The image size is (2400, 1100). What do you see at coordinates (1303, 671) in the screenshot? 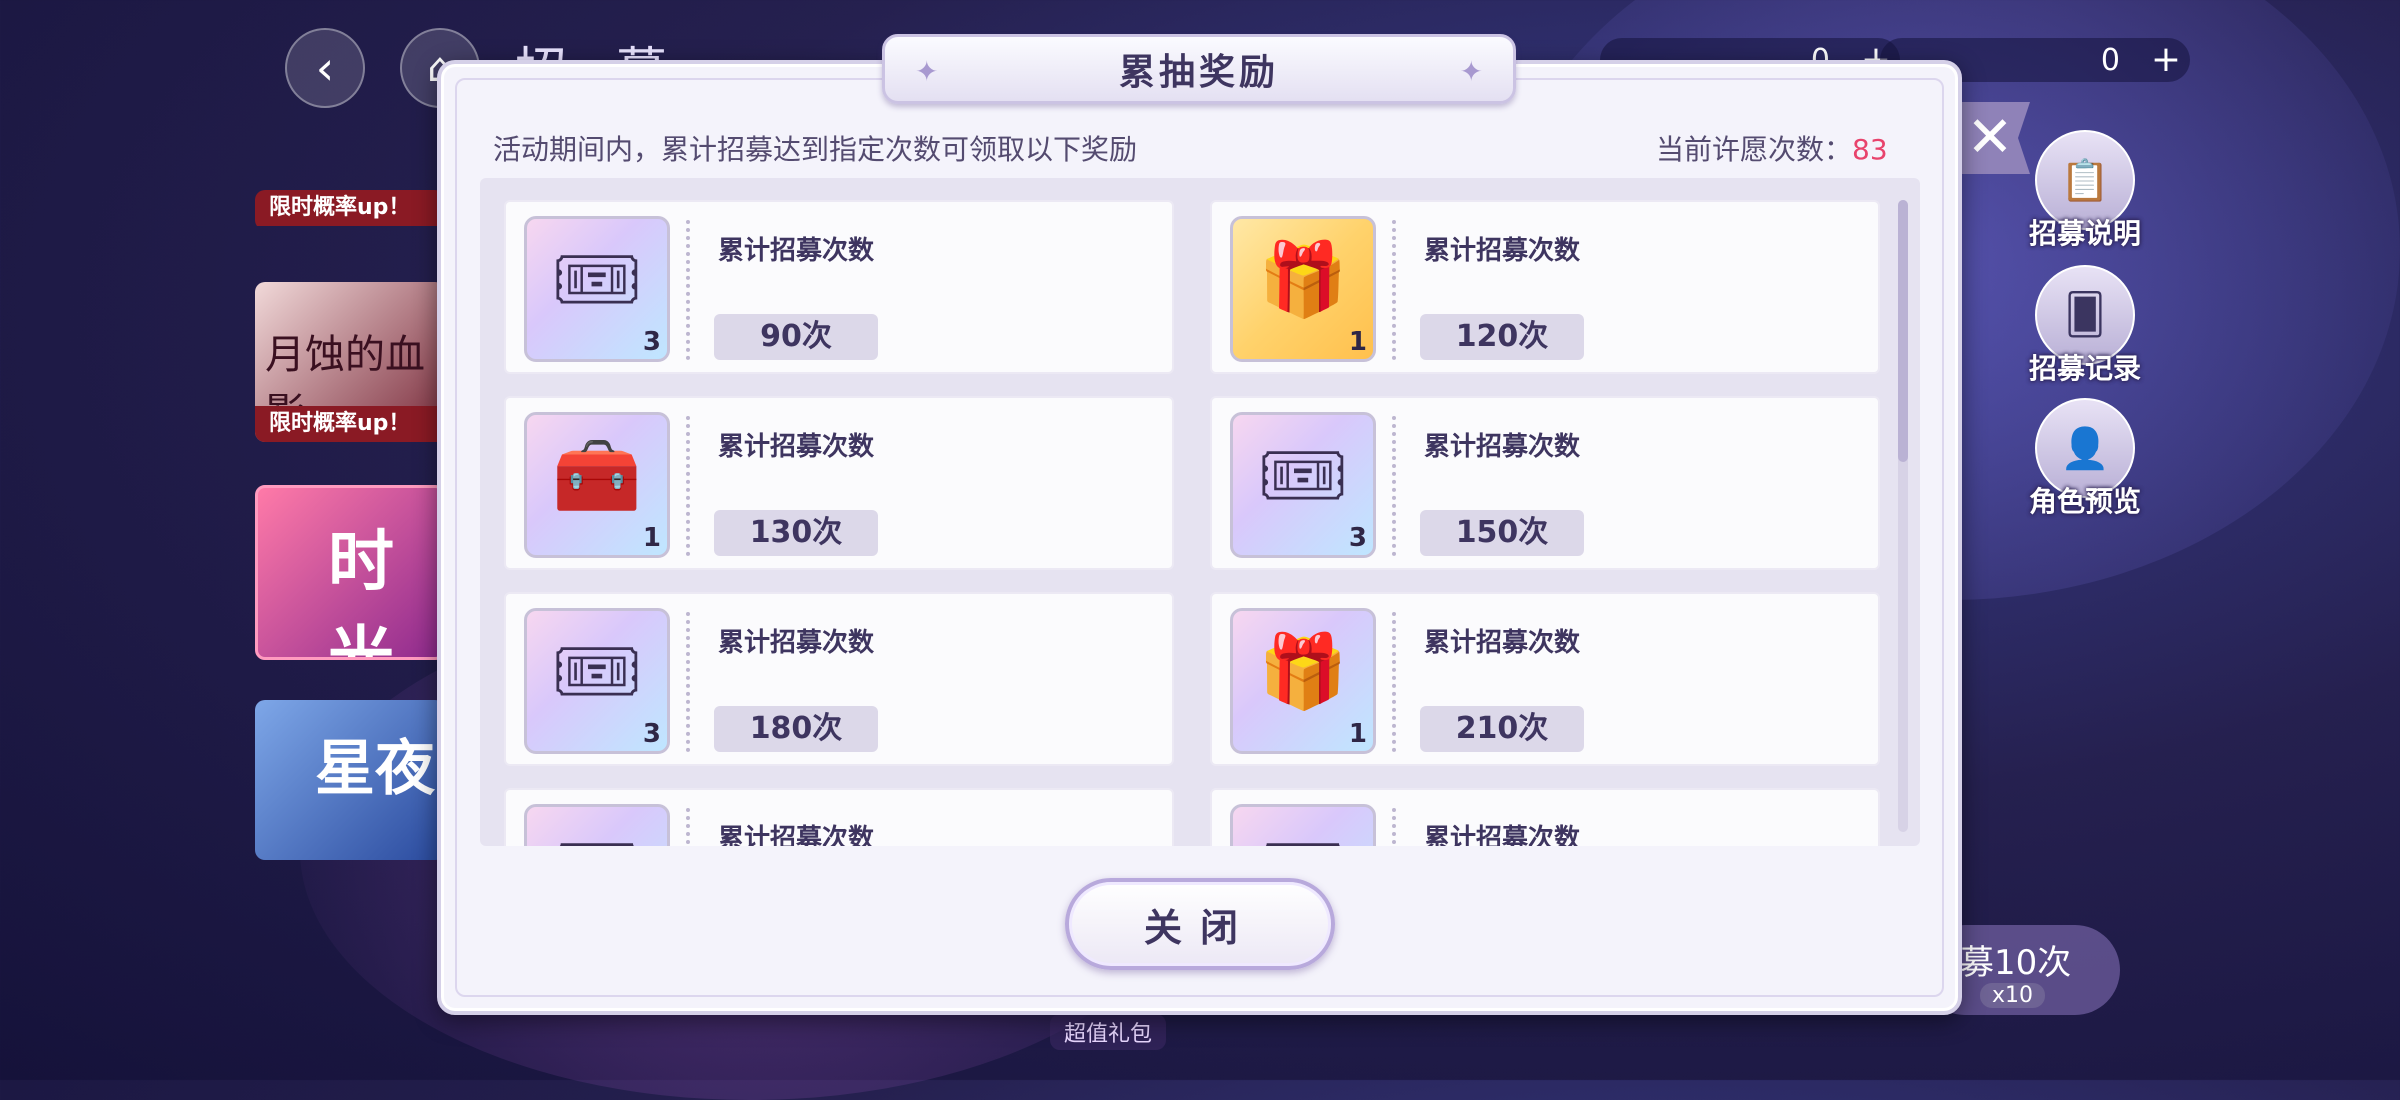
I see `ur-gift-box-icon: 🎁` at bounding box center [1303, 671].